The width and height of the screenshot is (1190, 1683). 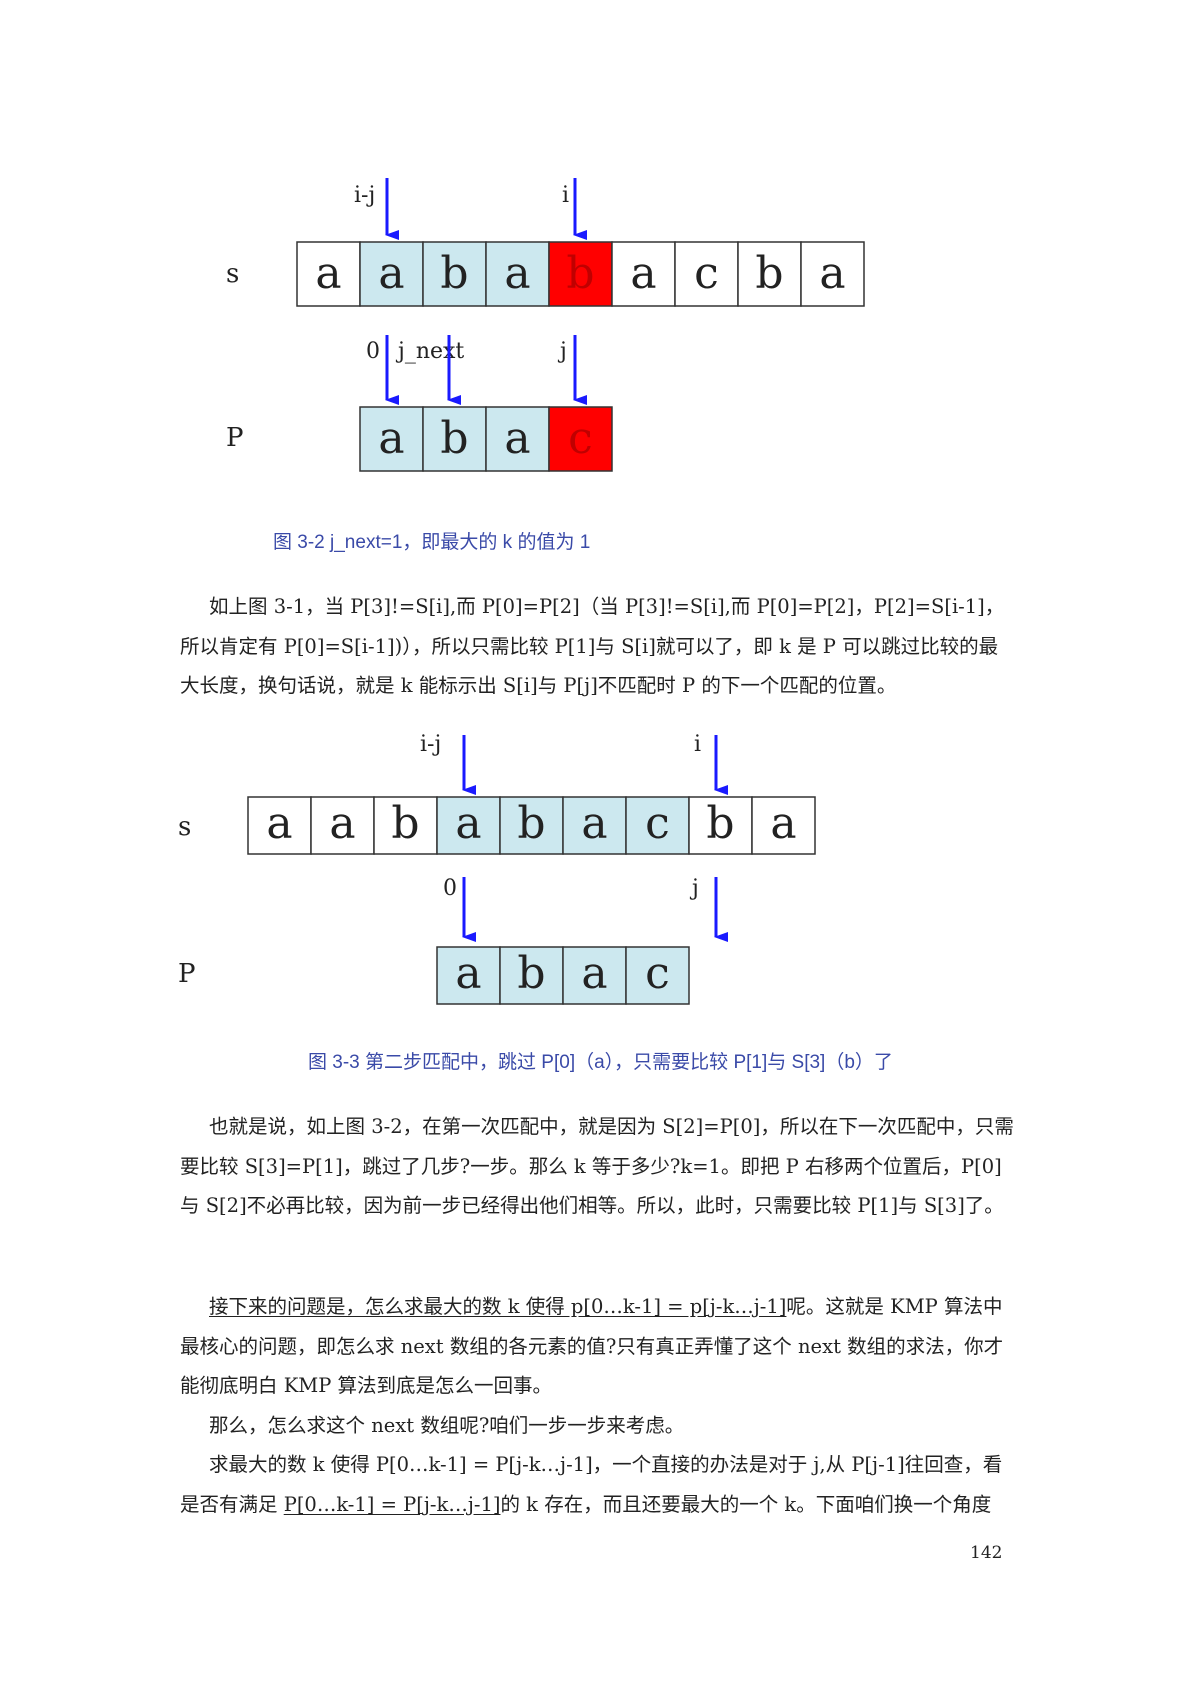 I want to click on underlined-condition: P[0…k-1] = P[j-k…j-1], so click(x=392, y=1504).